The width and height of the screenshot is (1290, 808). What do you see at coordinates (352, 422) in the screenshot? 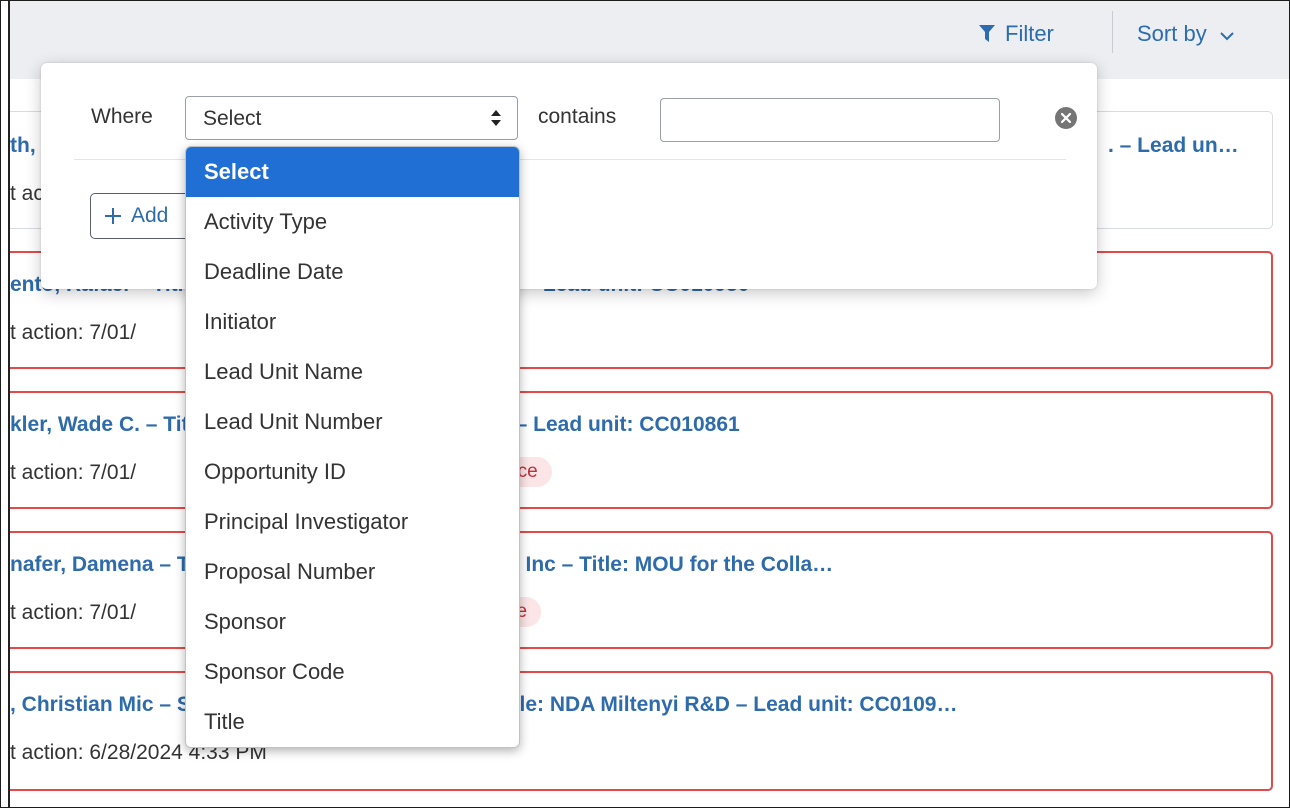
I see `dropdown-option-lead-unit-number: Lead Unit Number` at bounding box center [352, 422].